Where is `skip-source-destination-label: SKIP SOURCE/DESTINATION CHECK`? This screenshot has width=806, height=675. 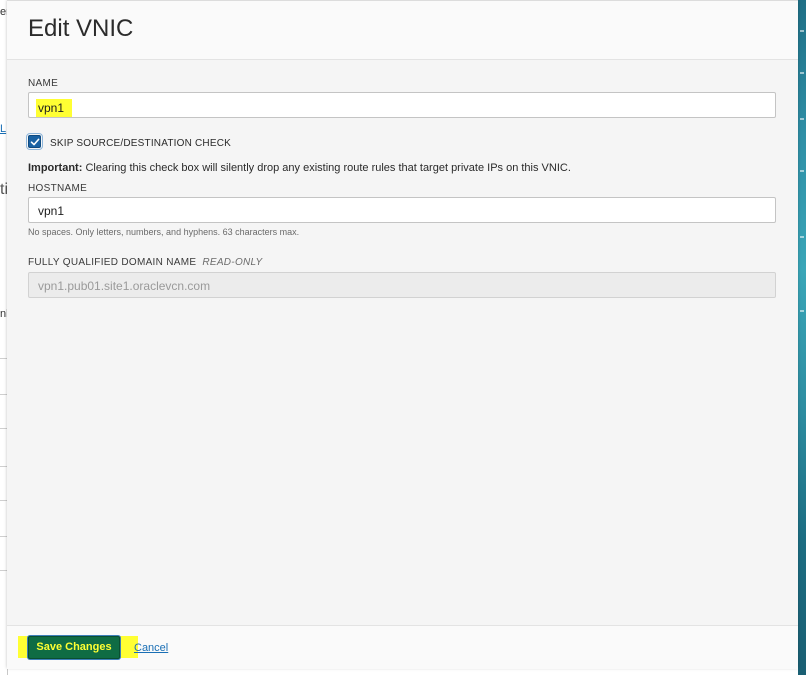
skip-source-destination-label: SKIP SOURCE/DESTINATION CHECK is located at coordinates (140, 143).